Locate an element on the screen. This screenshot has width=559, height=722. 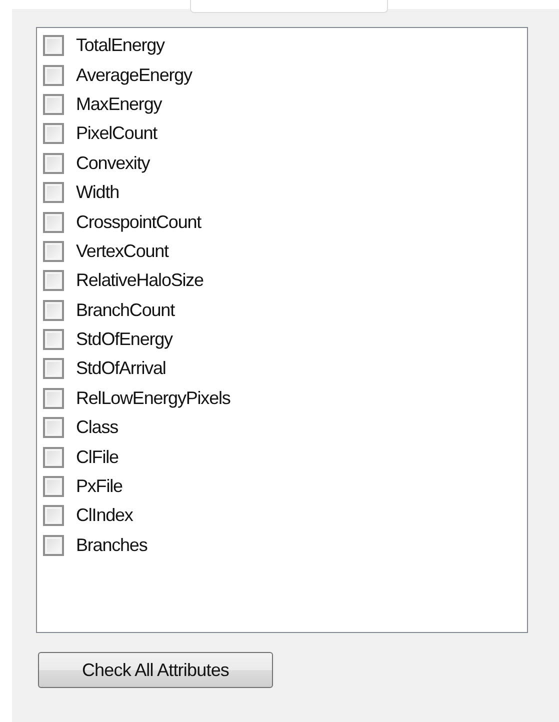
attribute-item: ClIndex is located at coordinates (88, 516).